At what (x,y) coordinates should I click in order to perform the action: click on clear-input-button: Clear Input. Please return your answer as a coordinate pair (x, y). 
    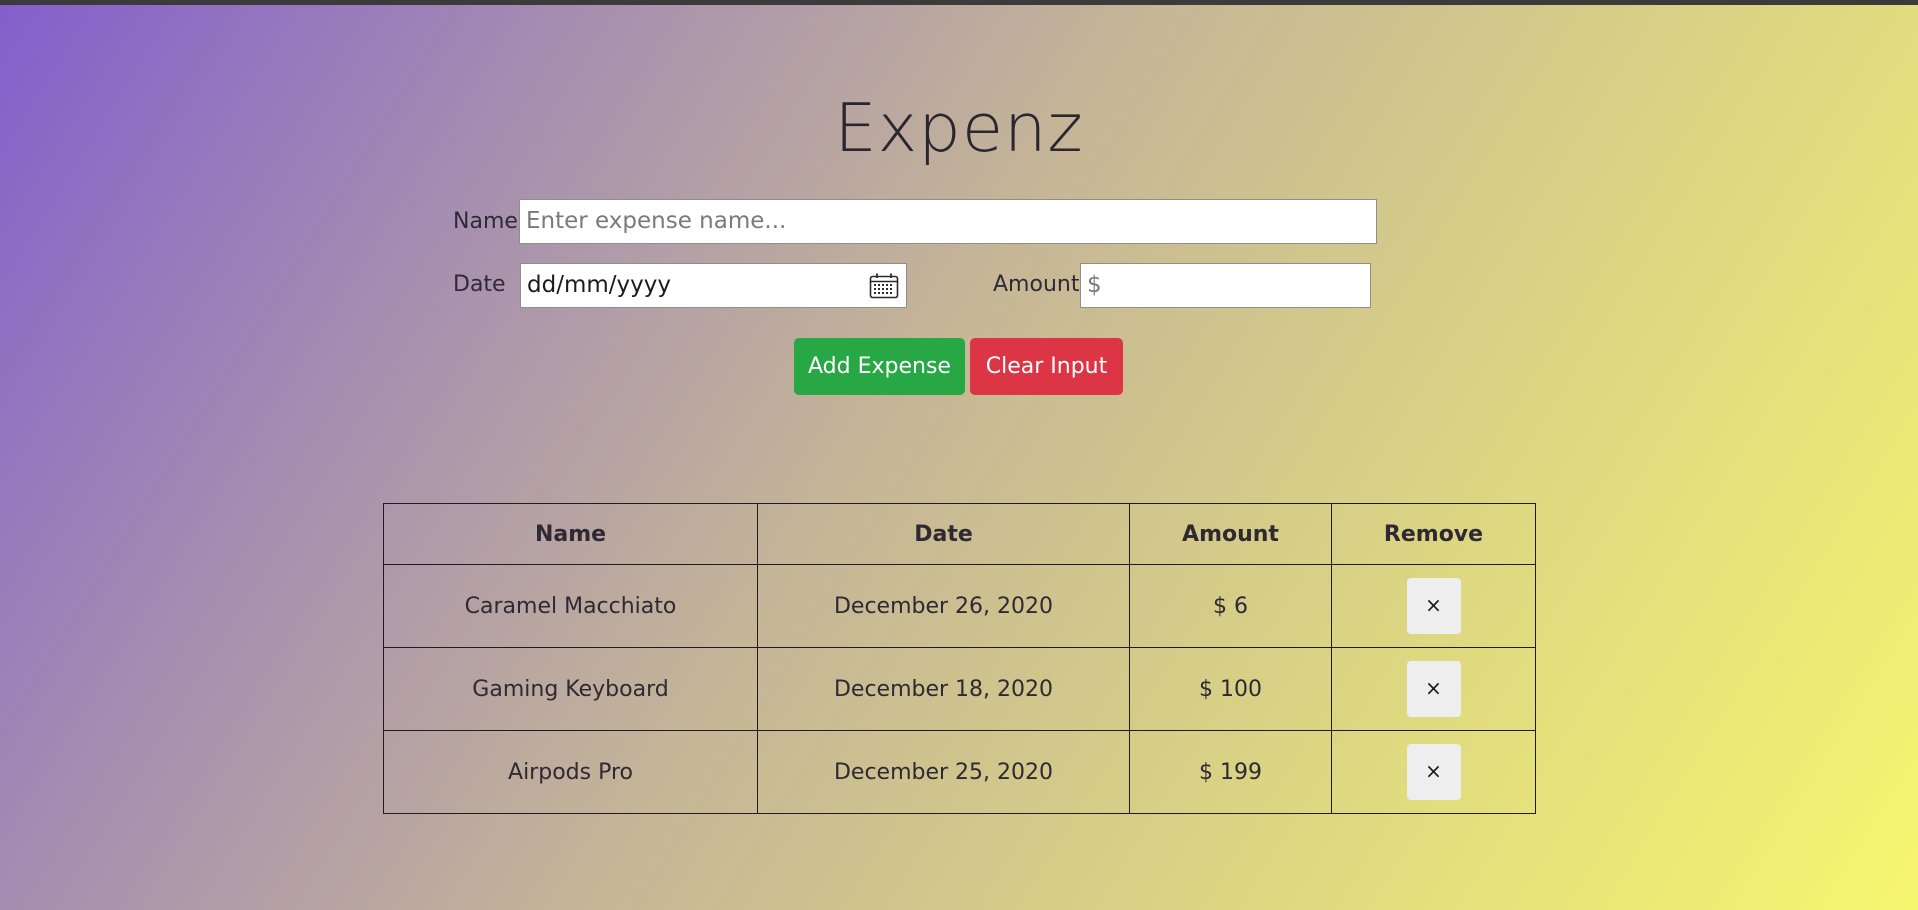
    Looking at the image, I should click on (1046, 366).